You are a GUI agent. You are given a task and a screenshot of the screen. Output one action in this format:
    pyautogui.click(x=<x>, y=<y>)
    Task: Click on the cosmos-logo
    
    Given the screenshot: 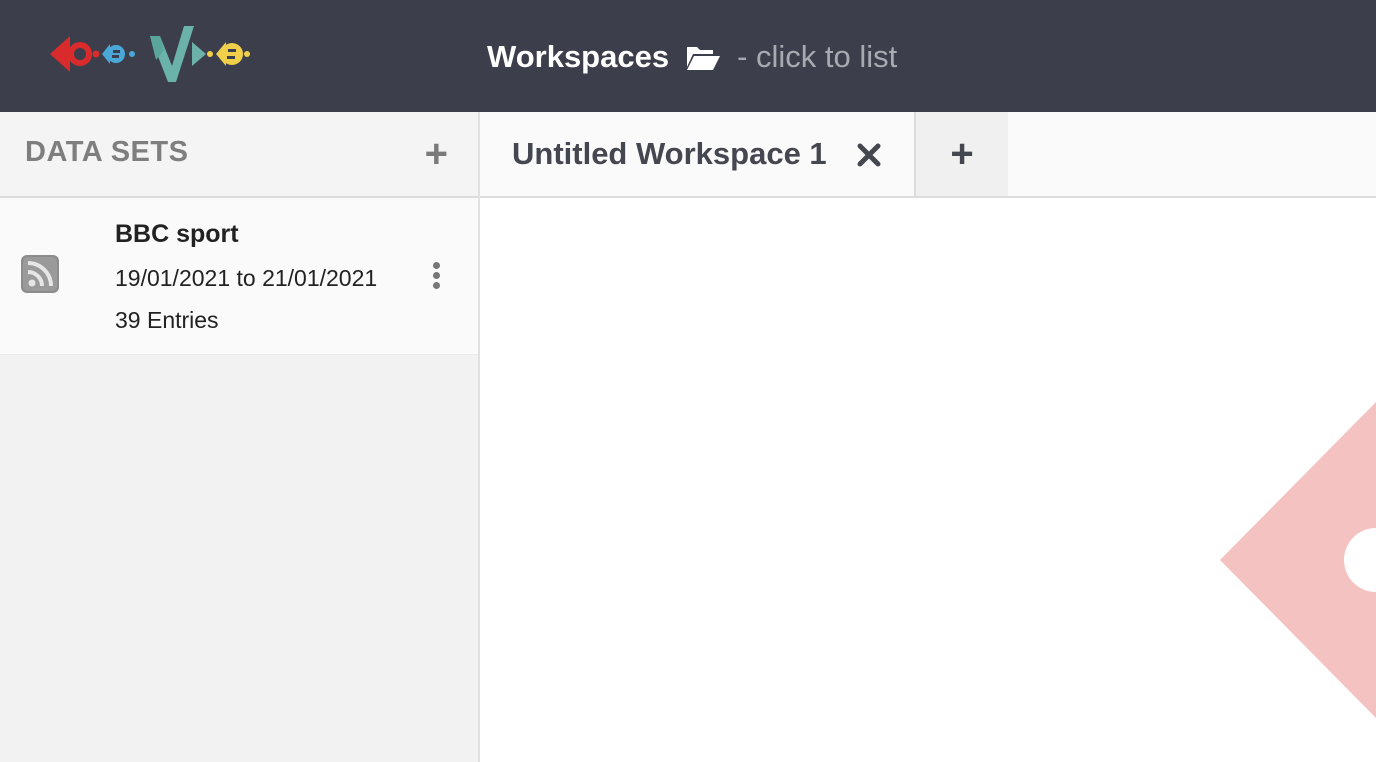 What is the action you would take?
    pyautogui.click(x=148, y=54)
    